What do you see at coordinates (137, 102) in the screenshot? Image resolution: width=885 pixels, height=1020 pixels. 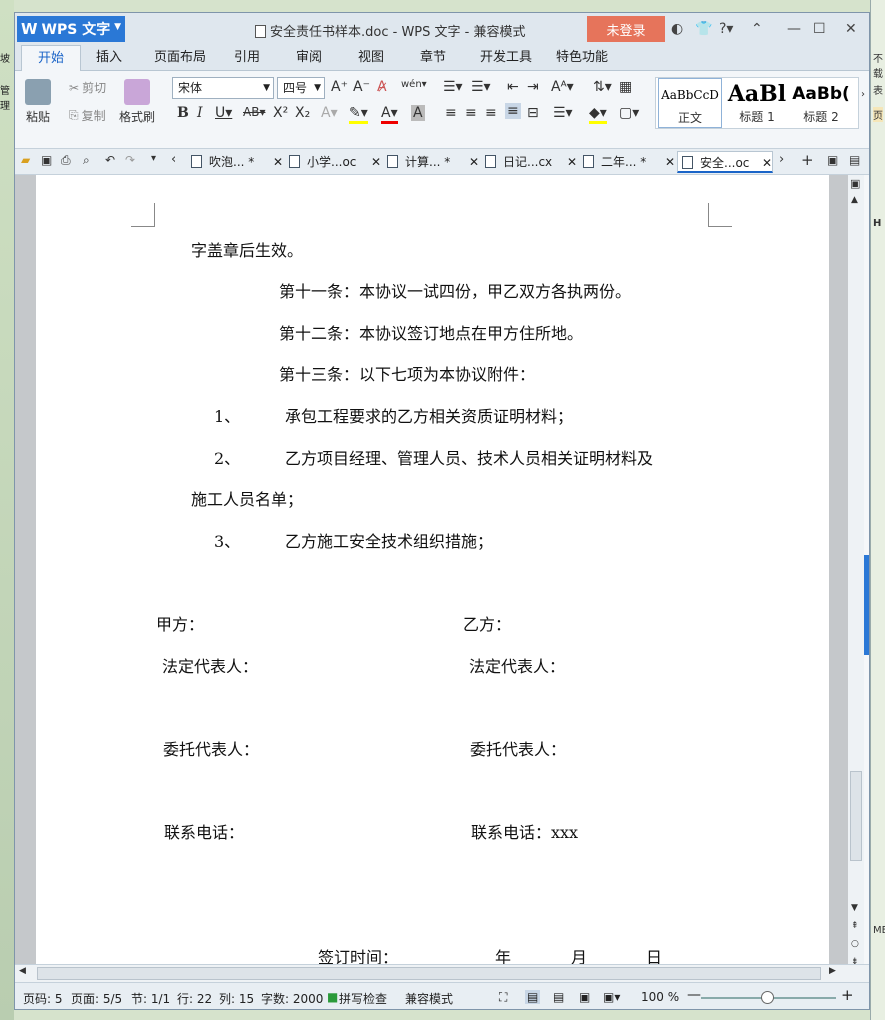 I see `format-painter-button: 格式刷` at bounding box center [137, 102].